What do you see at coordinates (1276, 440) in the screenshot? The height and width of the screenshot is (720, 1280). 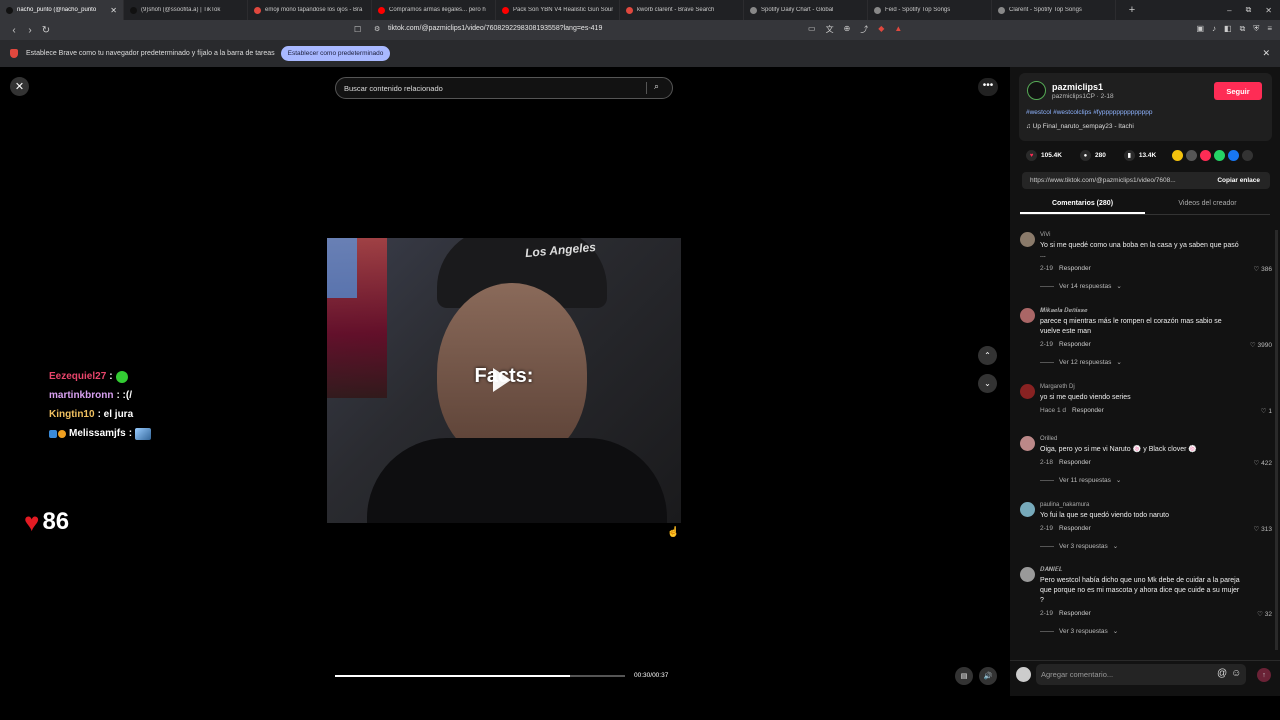 I see `scrollbar` at bounding box center [1276, 440].